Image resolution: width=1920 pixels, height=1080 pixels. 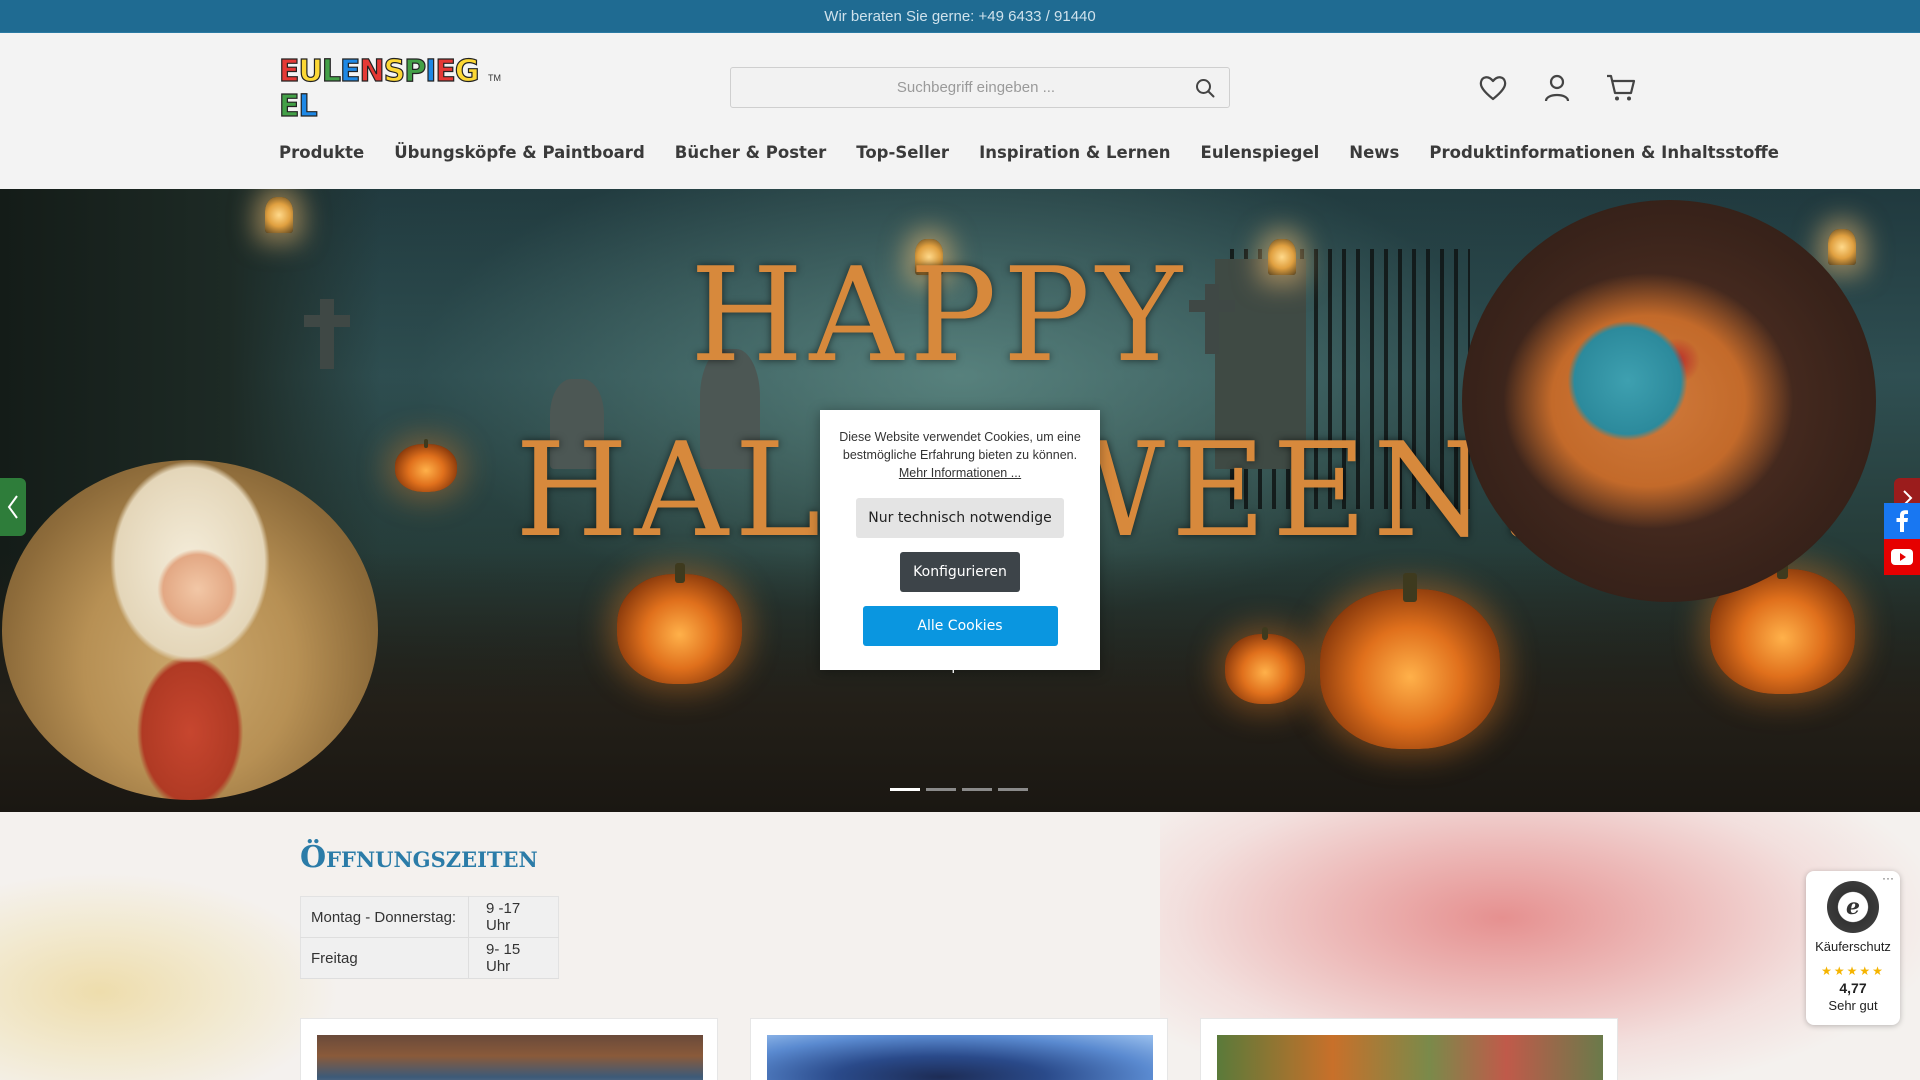 I want to click on hours-day: Montag - Donnerstag:, so click(x=384, y=917).